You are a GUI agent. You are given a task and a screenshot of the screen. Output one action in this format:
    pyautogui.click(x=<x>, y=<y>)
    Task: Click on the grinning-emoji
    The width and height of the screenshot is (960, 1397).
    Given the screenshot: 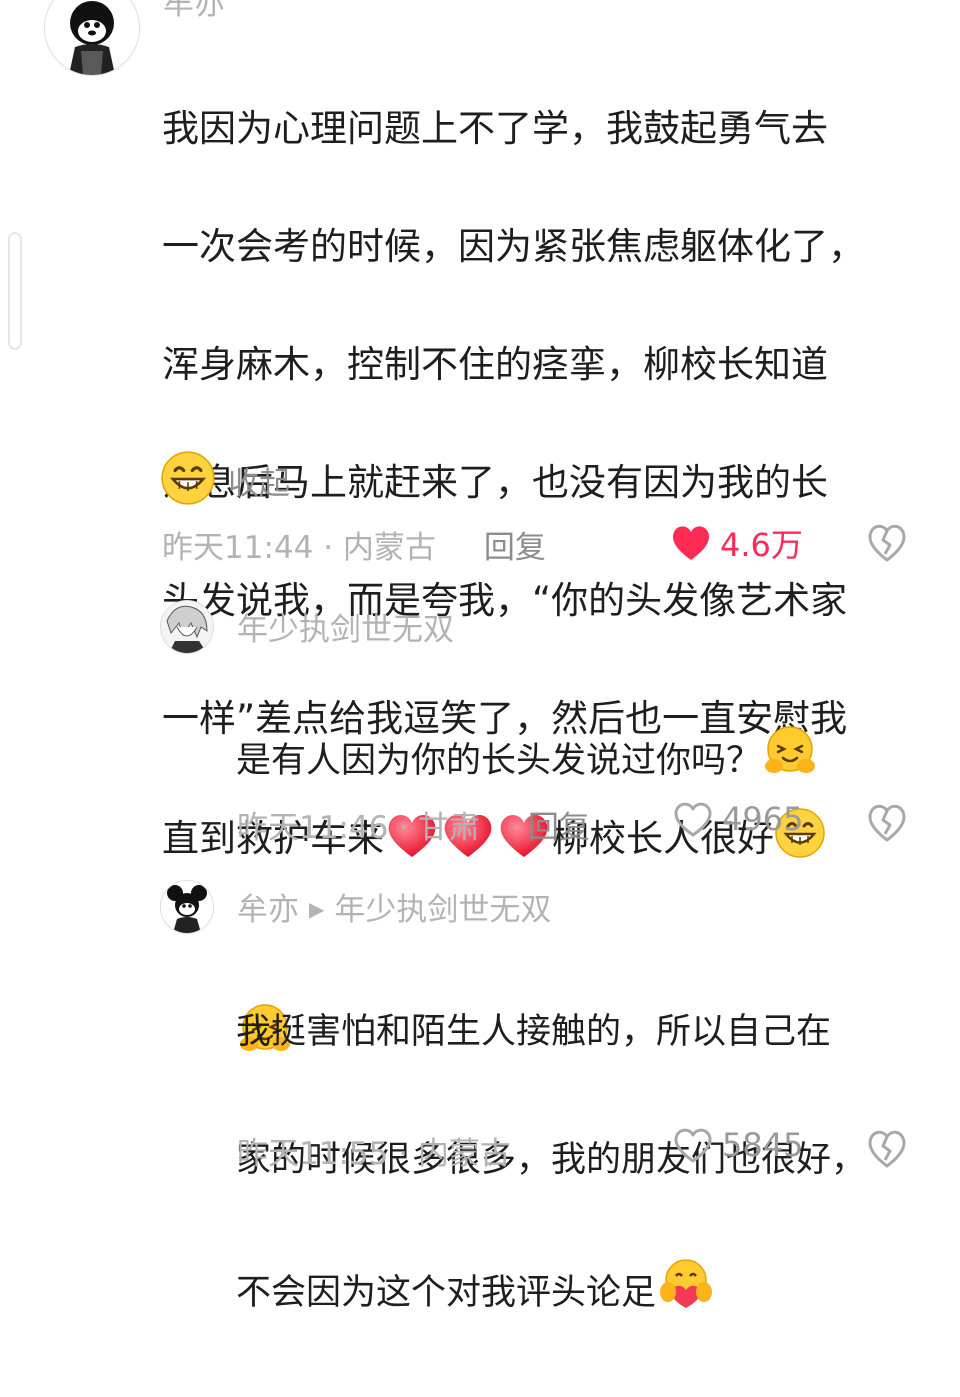 What is the action you would take?
    pyautogui.click(x=188, y=480)
    